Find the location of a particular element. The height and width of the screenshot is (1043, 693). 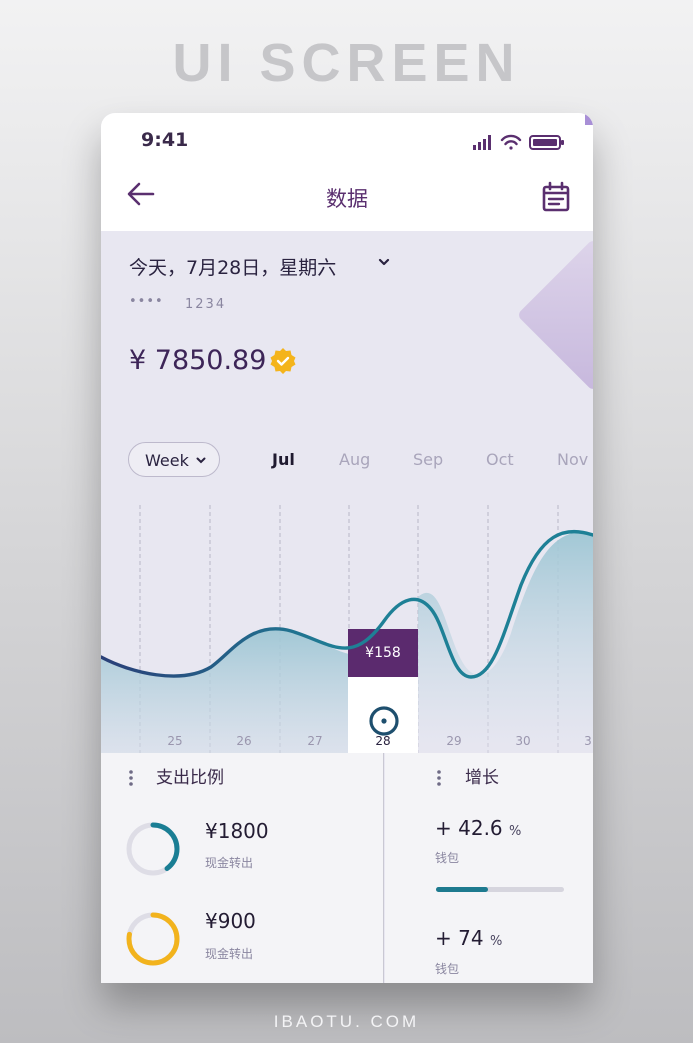

wifi-icon is located at coordinates (511, 142).